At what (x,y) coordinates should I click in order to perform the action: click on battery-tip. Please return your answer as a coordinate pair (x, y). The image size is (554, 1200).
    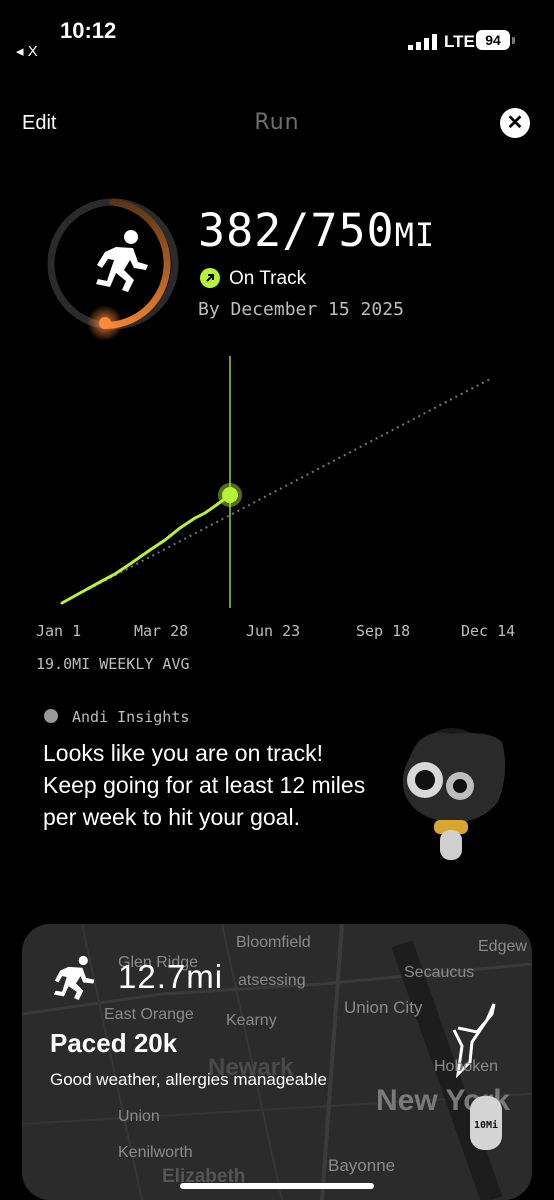
    Looking at the image, I should click on (513, 40).